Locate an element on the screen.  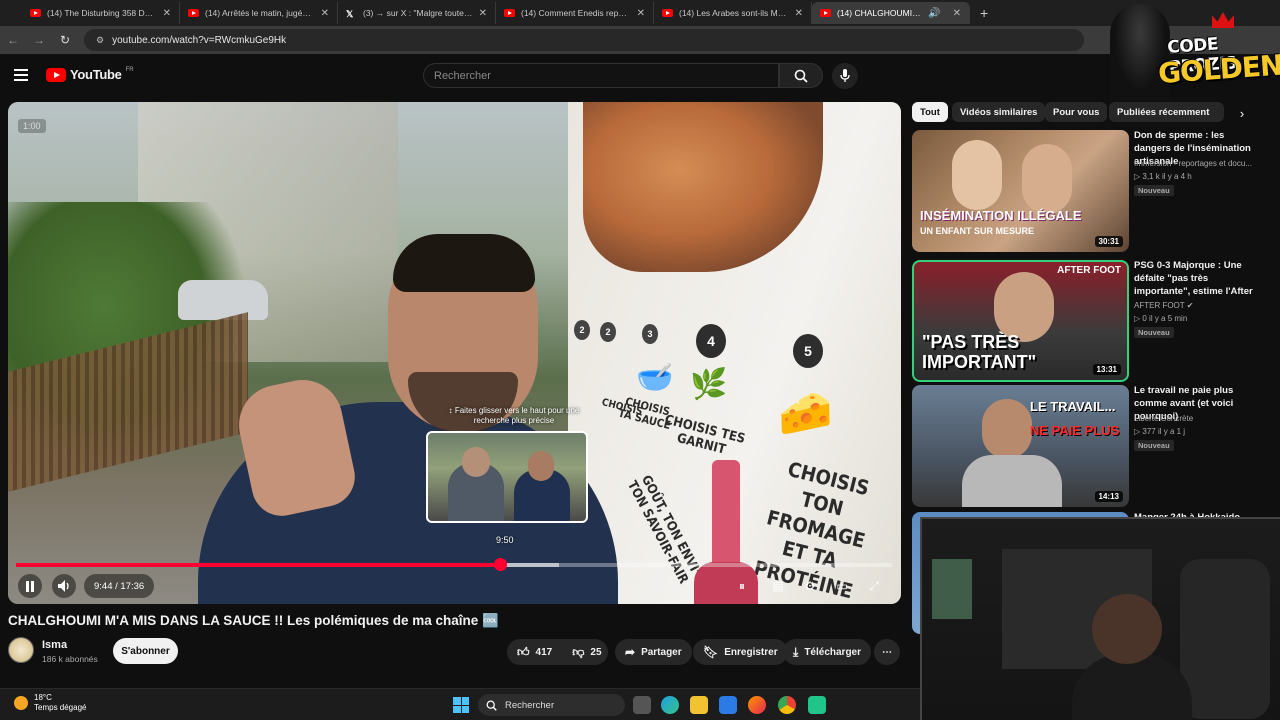
voice-search-button is located at coordinates (845, 76).